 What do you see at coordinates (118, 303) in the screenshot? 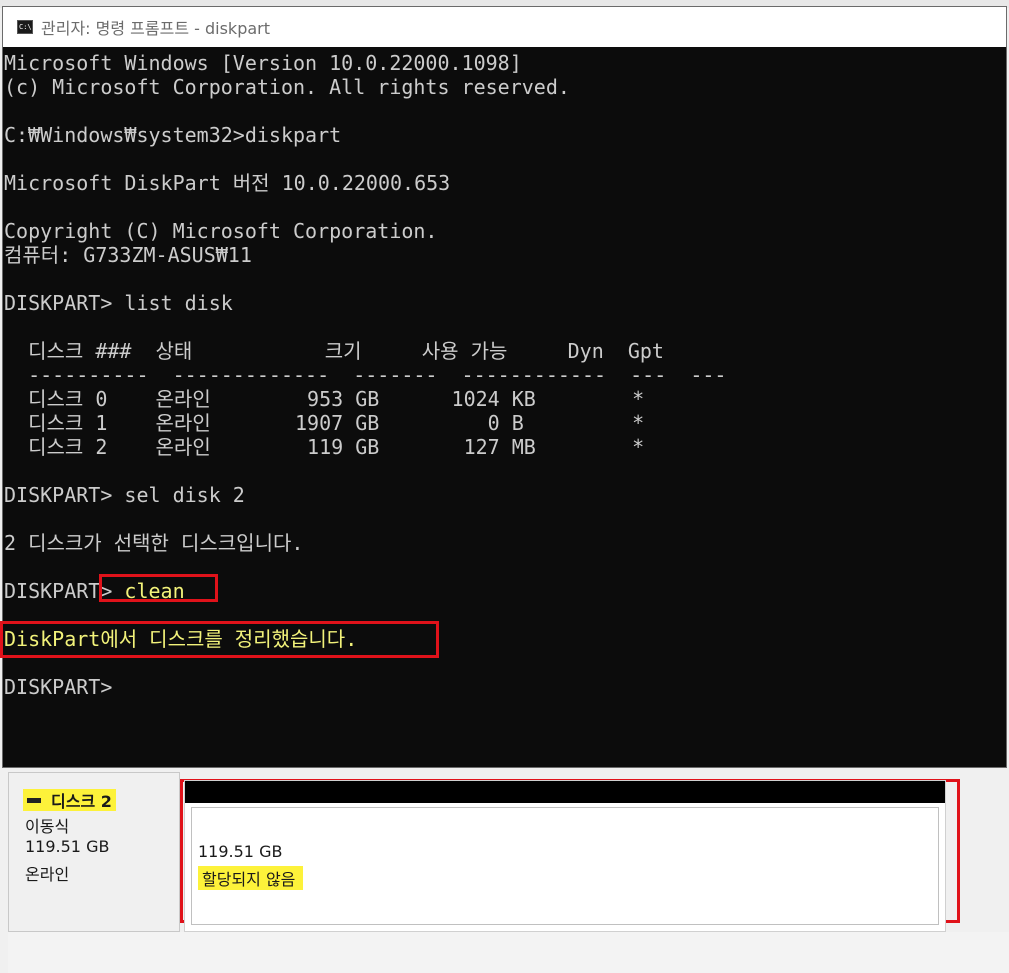
I see `console-line: DISKPART> list disk` at bounding box center [118, 303].